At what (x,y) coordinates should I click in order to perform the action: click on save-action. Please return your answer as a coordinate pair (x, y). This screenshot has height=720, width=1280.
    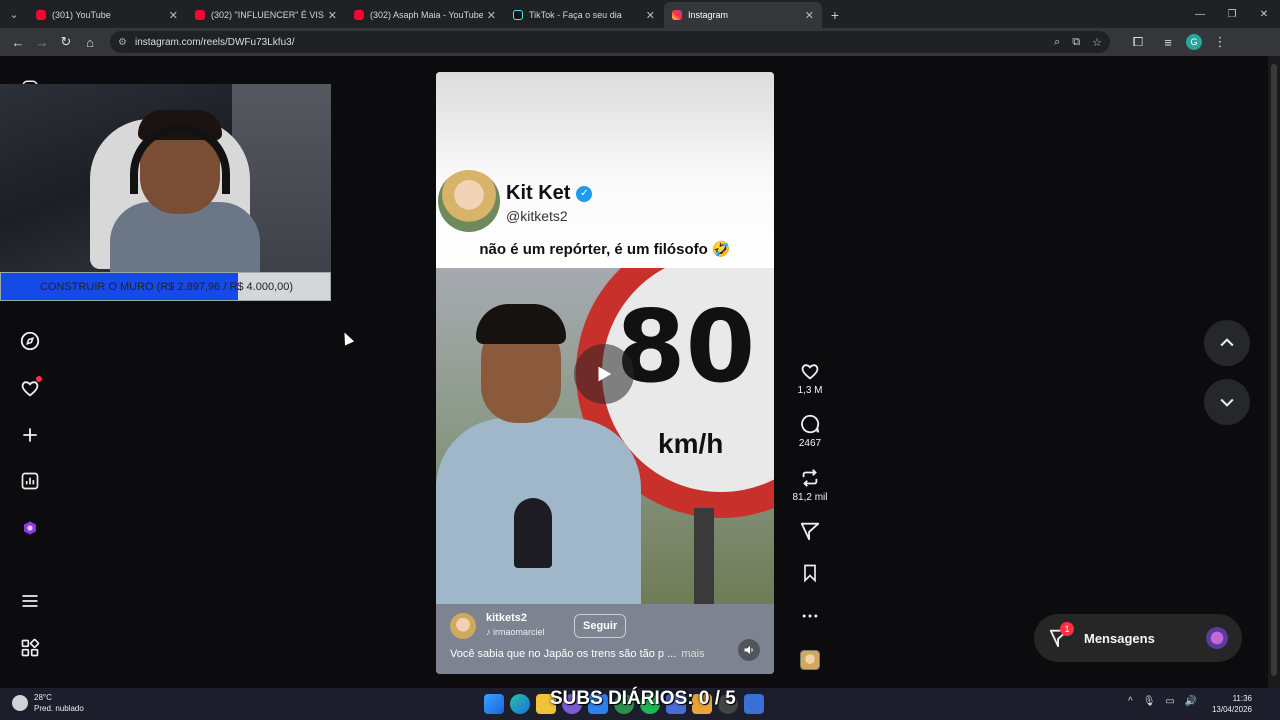
    Looking at the image, I should click on (810, 573).